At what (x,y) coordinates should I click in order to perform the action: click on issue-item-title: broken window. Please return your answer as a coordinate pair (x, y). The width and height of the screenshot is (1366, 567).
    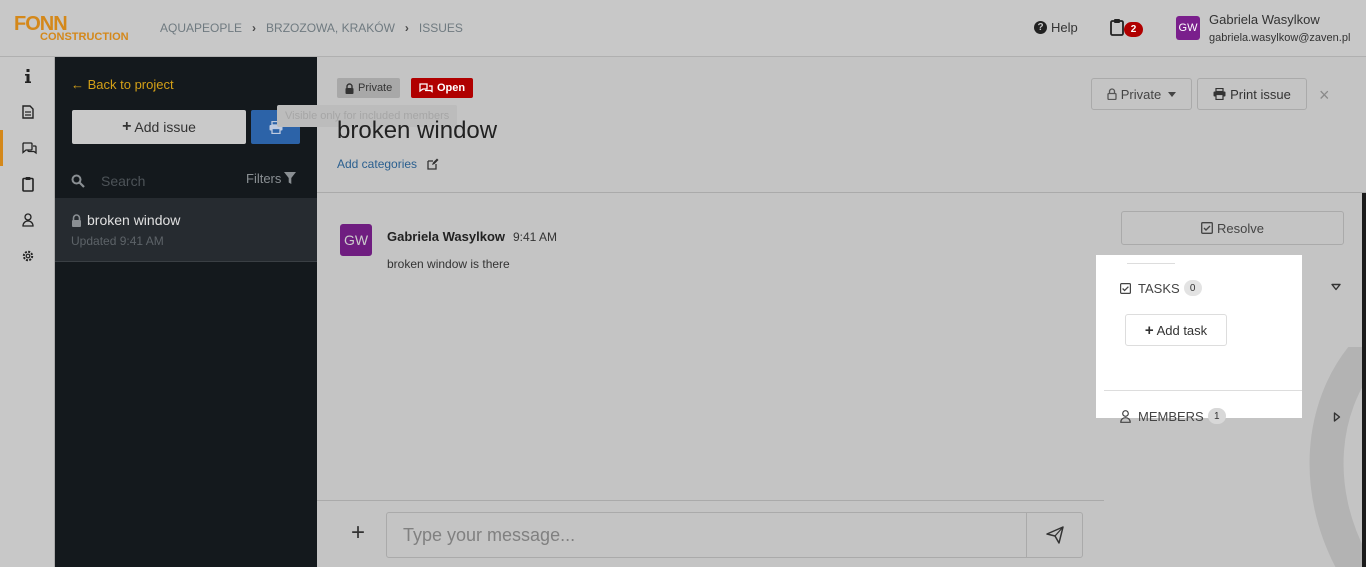
    Looking at the image, I should click on (134, 220).